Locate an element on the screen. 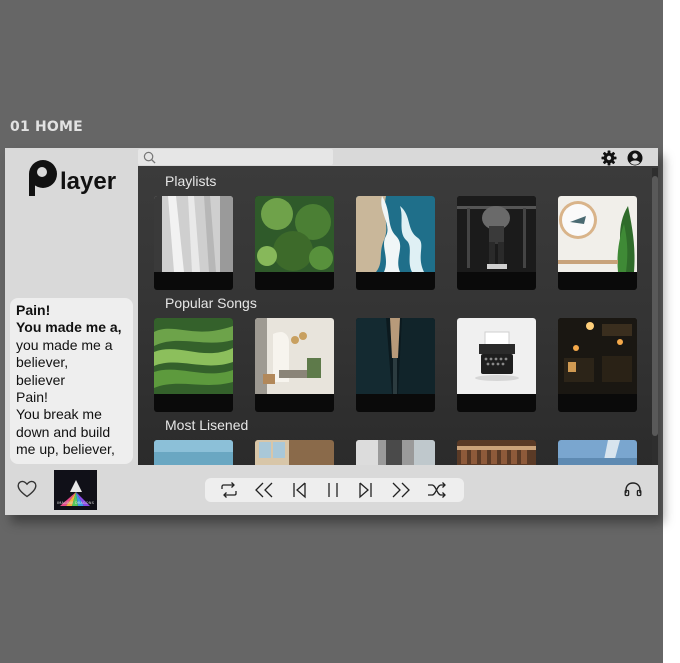 This screenshot has height=663, width=680. playback-controls is located at coordinates (334, 490).